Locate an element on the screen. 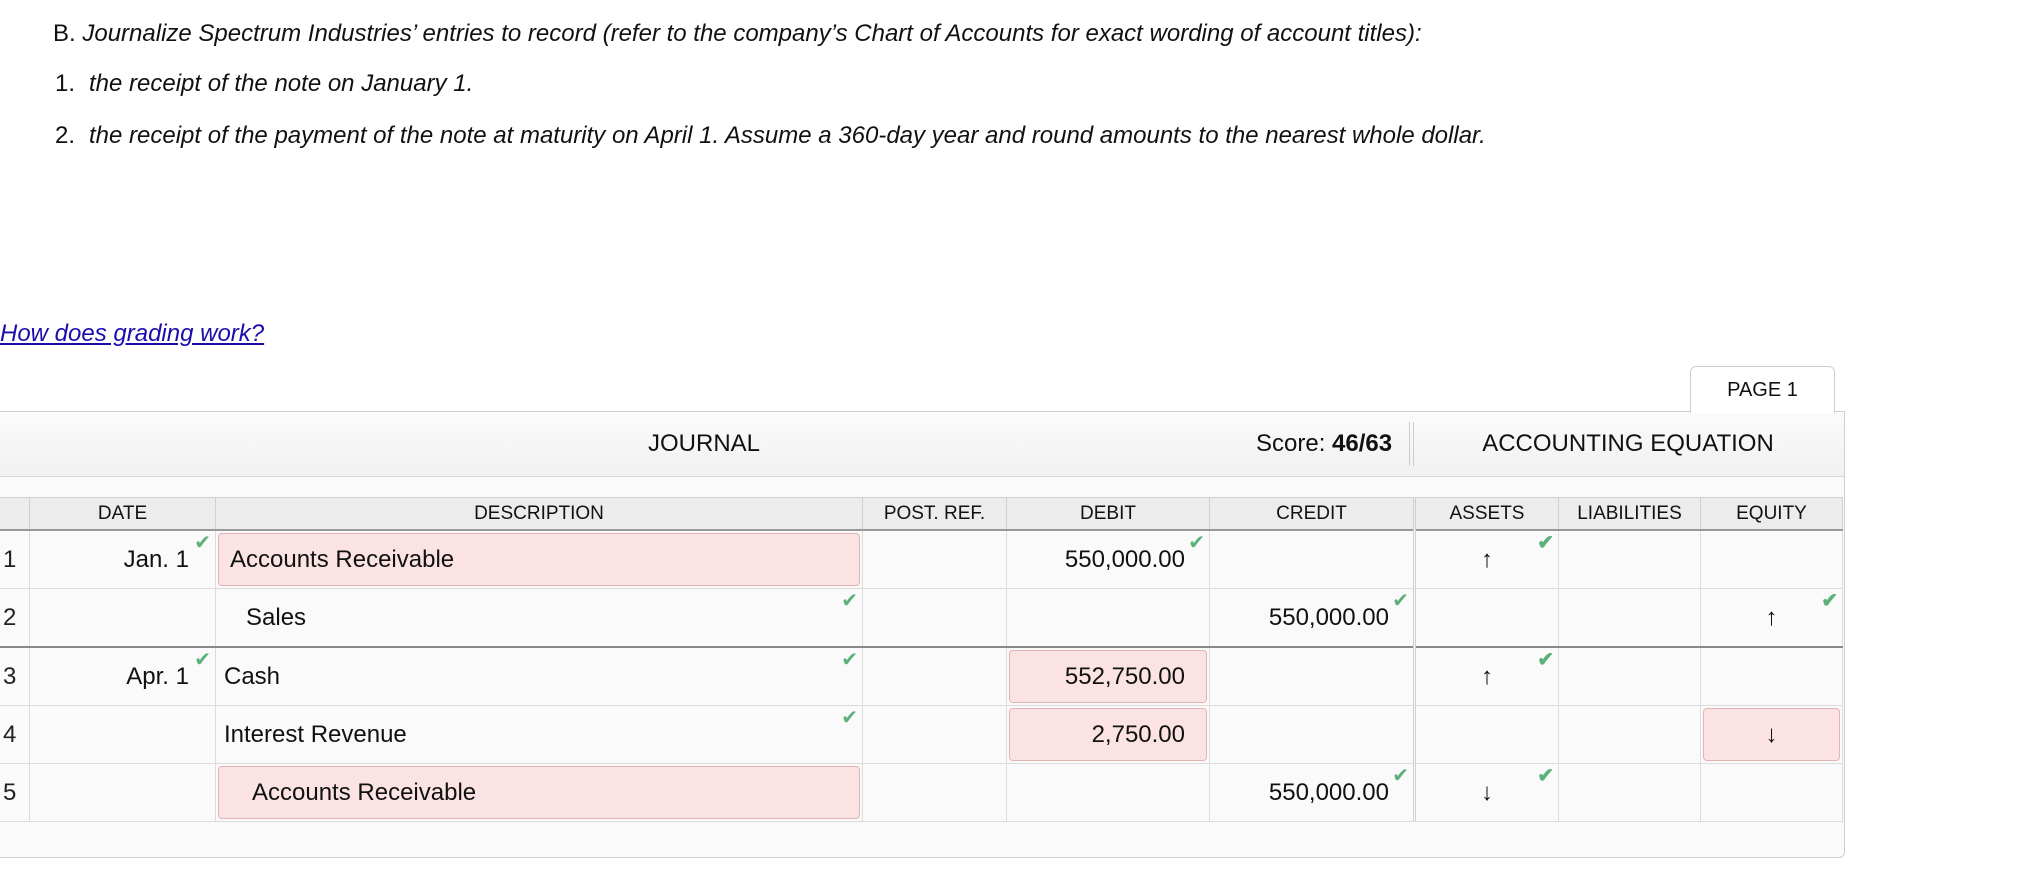 This screenshot has height=880, width=2040. column-header-description: DESCRIPTION is located at coordinates (539, 514).